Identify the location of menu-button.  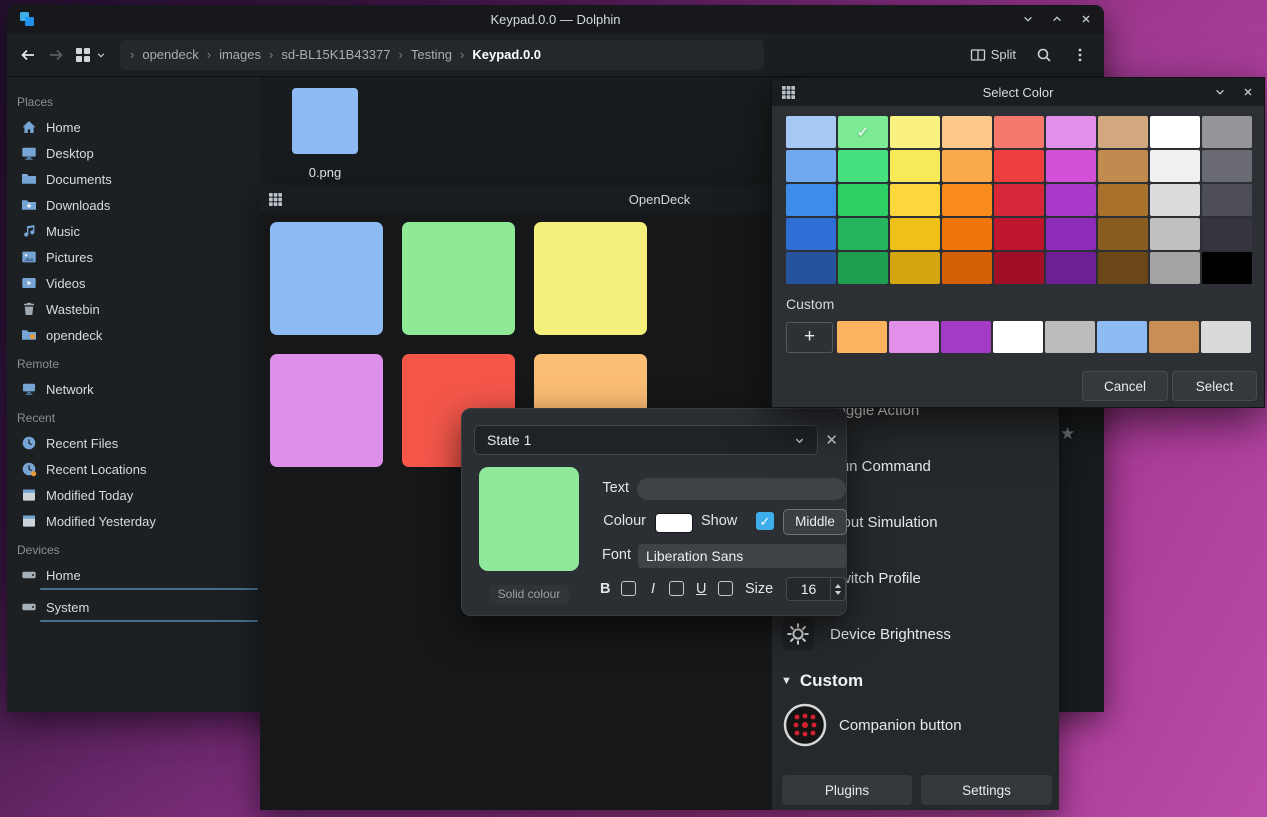
(1080, 55).